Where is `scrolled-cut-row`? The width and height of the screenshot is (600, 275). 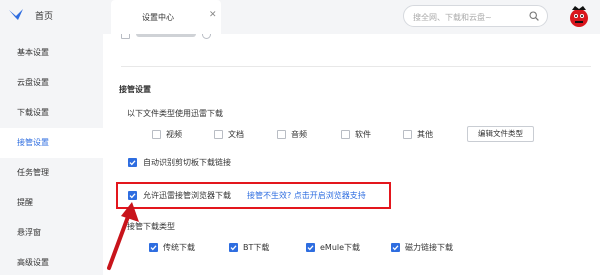 scrolled-cut-row is located at coordinates (166, 37).